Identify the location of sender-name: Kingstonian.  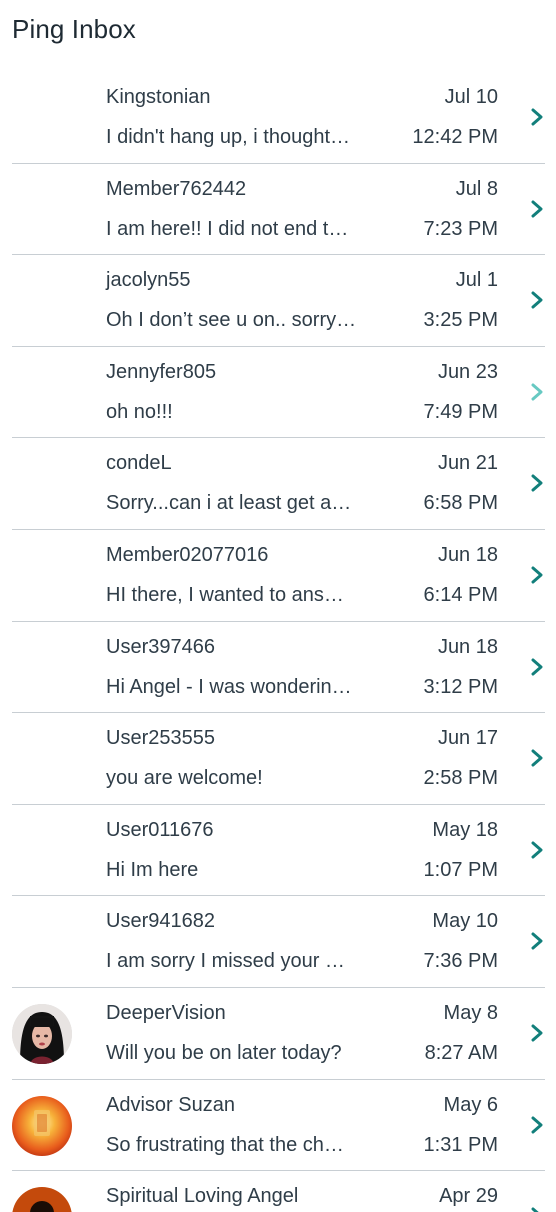
(158, 97).